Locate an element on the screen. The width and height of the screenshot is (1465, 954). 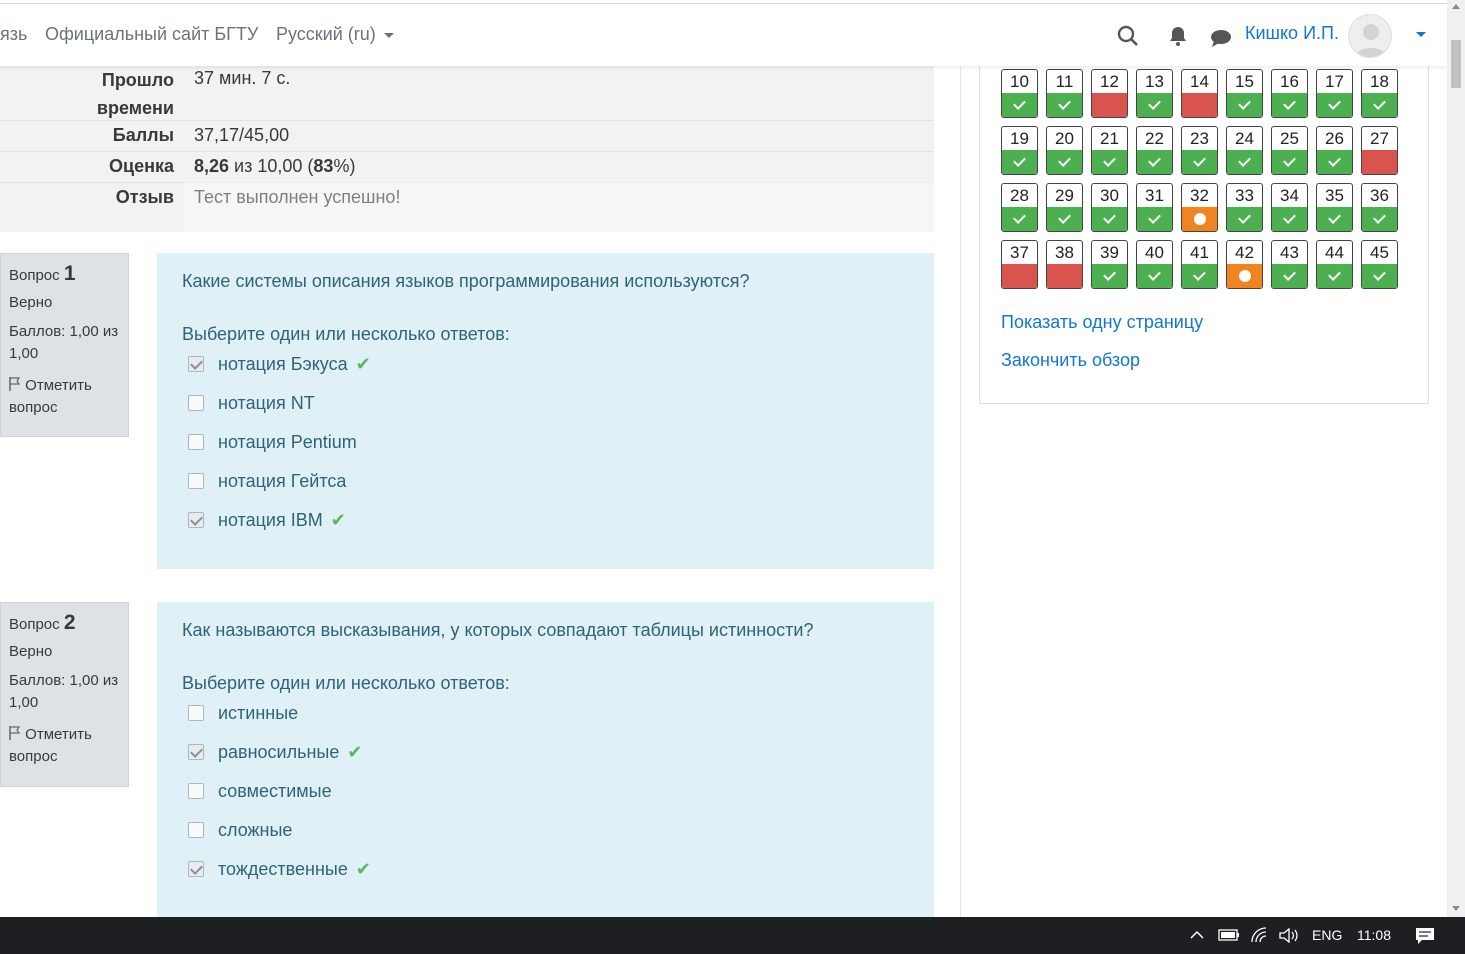
quiz-nav-button: 27 is located at coordinates (1379, 150).